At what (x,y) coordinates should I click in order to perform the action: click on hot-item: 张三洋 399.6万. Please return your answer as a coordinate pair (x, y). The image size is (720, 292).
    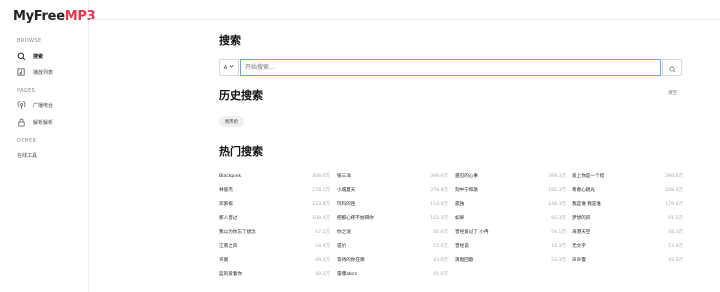
    Looking at the image, I should click on (392, 176).